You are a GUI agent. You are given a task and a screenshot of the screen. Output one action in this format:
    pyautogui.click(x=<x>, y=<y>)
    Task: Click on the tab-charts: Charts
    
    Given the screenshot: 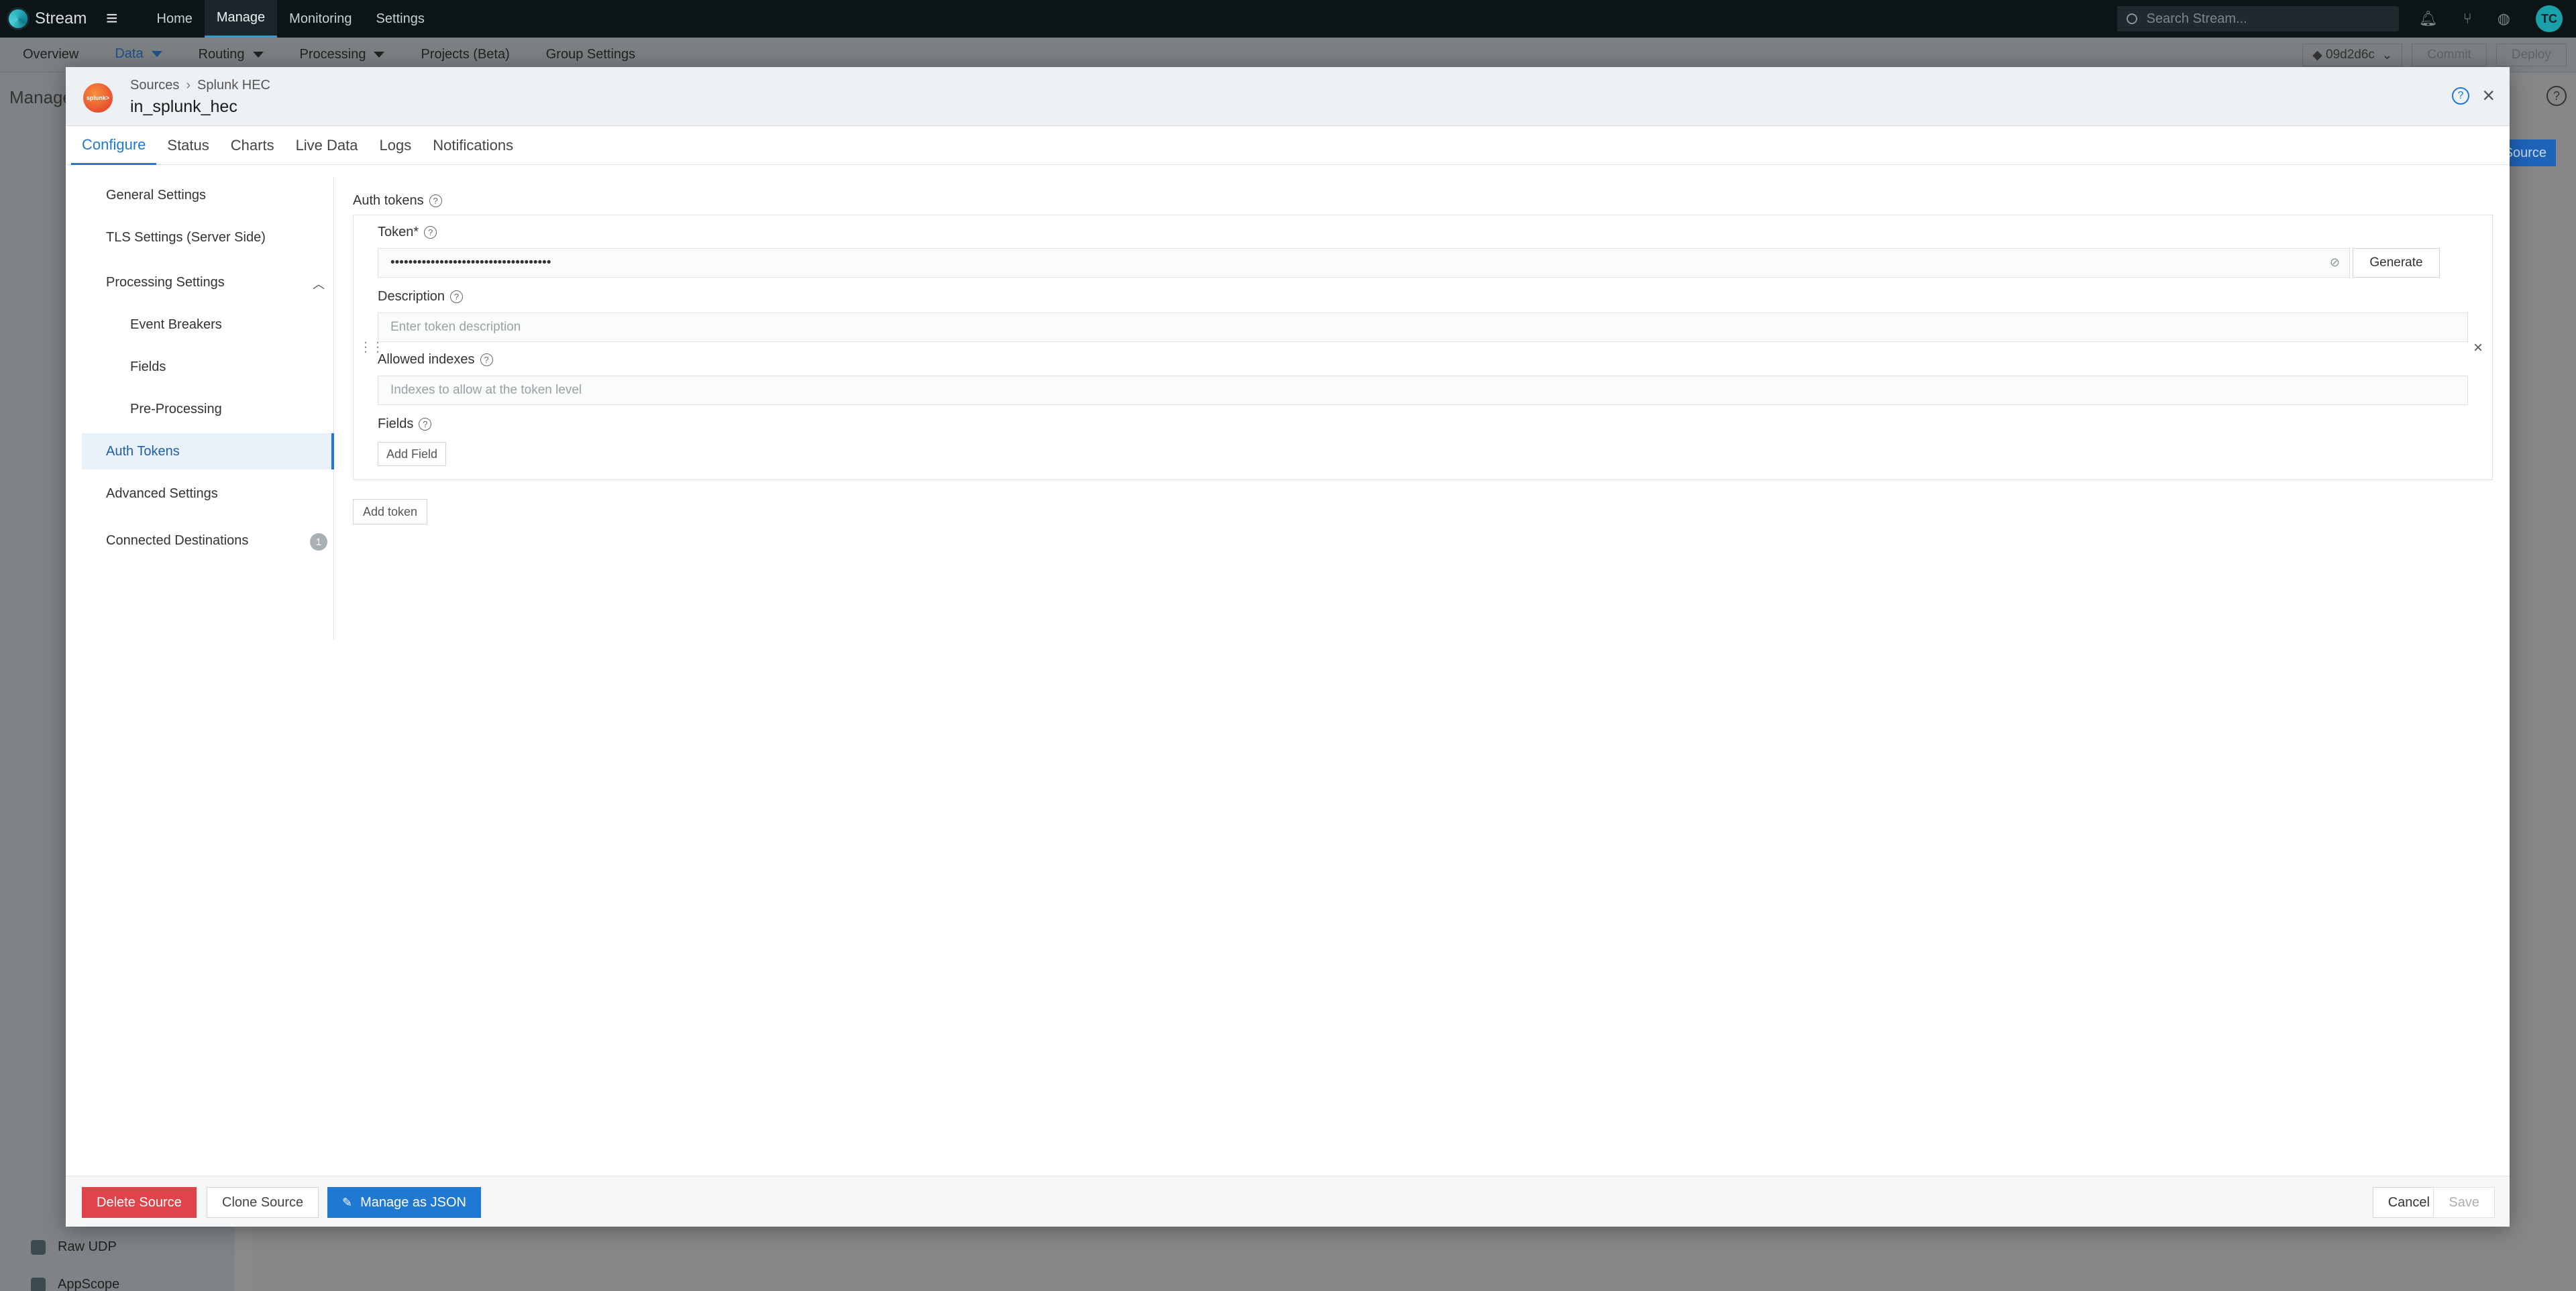 What is the action you would take?
    pyautogui.click(x=252, y=145)
    